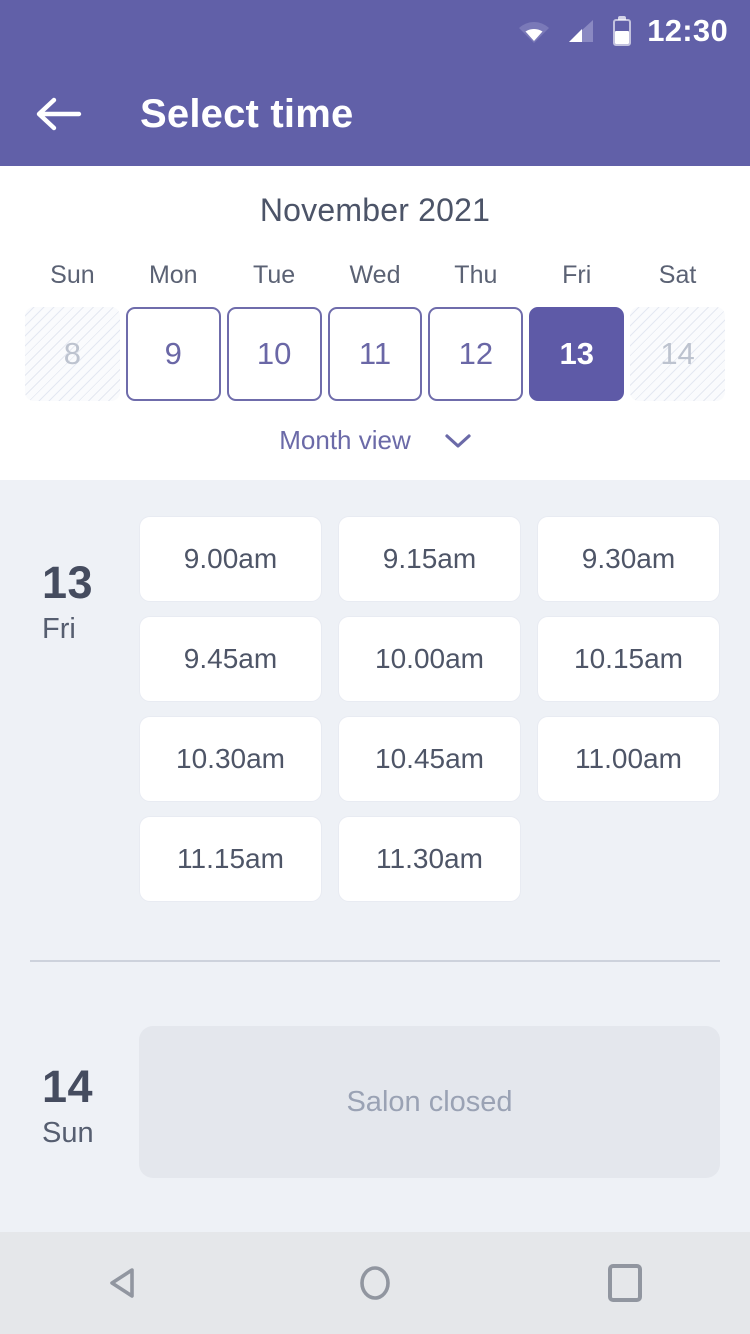  Describe the element at coordinates (628, 759) in the screenshot. I see `time-slot: 11.00am` at that location.